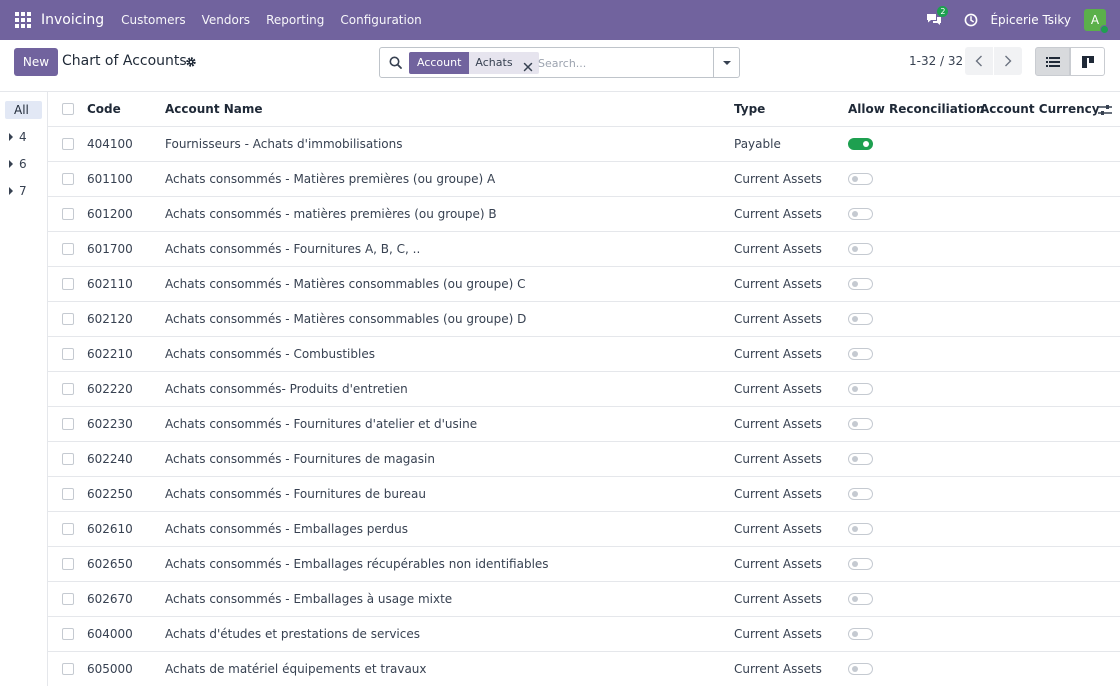  I want to click on optional-columns-icon, so click(1105, 110).